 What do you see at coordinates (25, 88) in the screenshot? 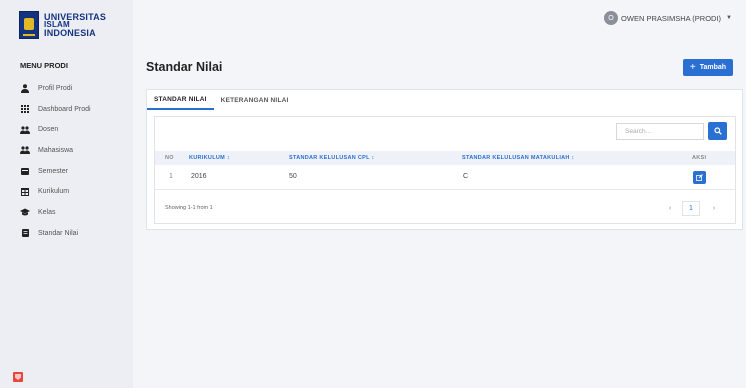
I see `user-icon` at bounding box center [25, 88].